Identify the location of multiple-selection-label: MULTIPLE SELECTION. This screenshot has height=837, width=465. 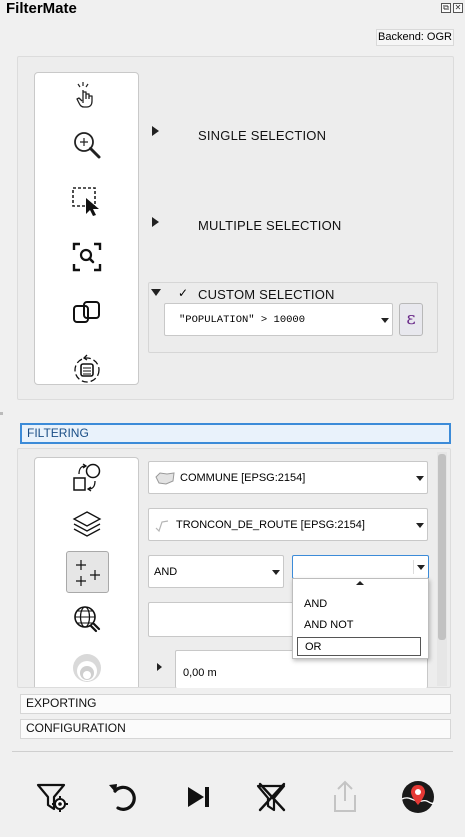
(270, 225).